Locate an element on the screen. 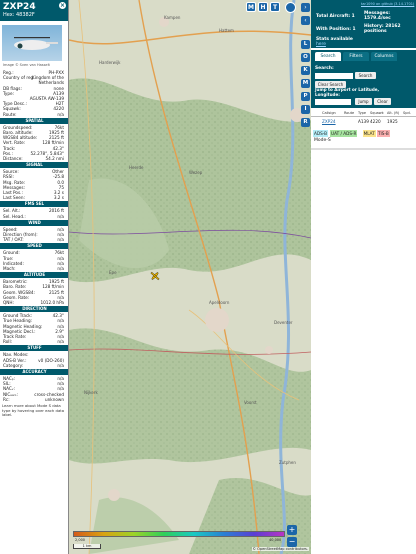 The image size is (416, 554). map-side-button-k: K is located at coordinates (305, 70).